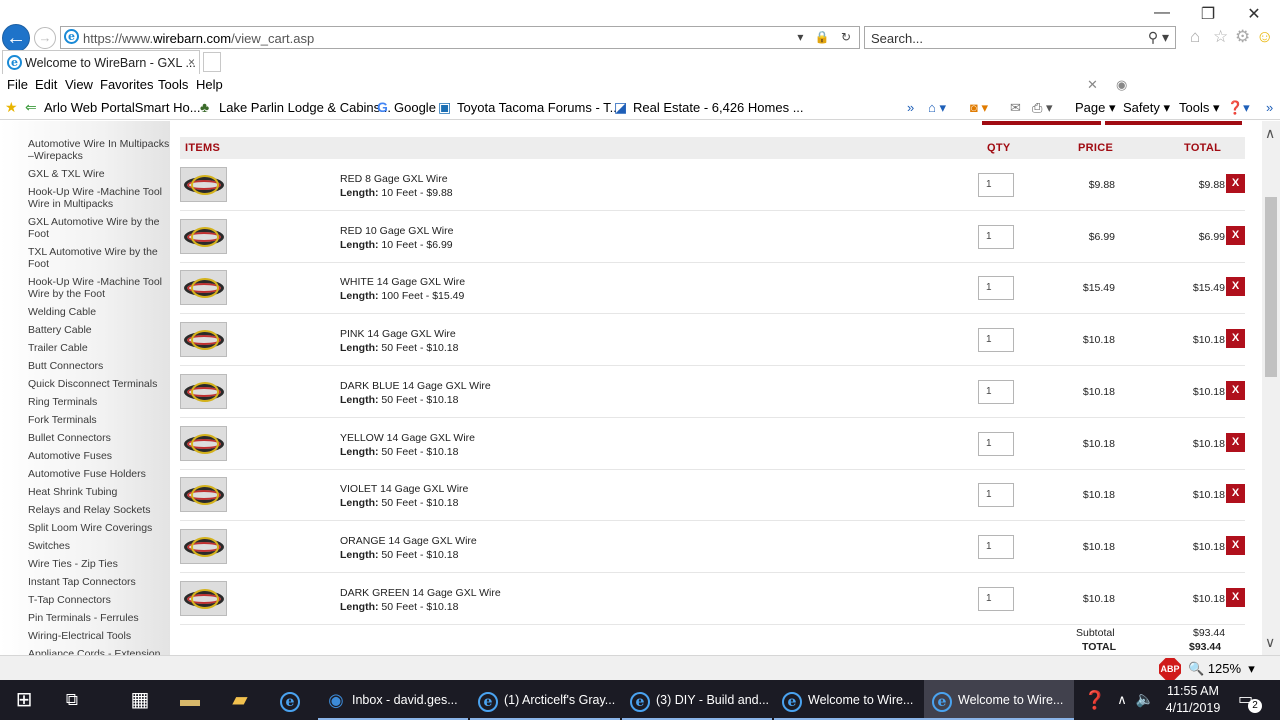  What do you see at coordinates (209, 84) in the screenshot?
I see `menu-help: Help` at bounding box center [209, 84].